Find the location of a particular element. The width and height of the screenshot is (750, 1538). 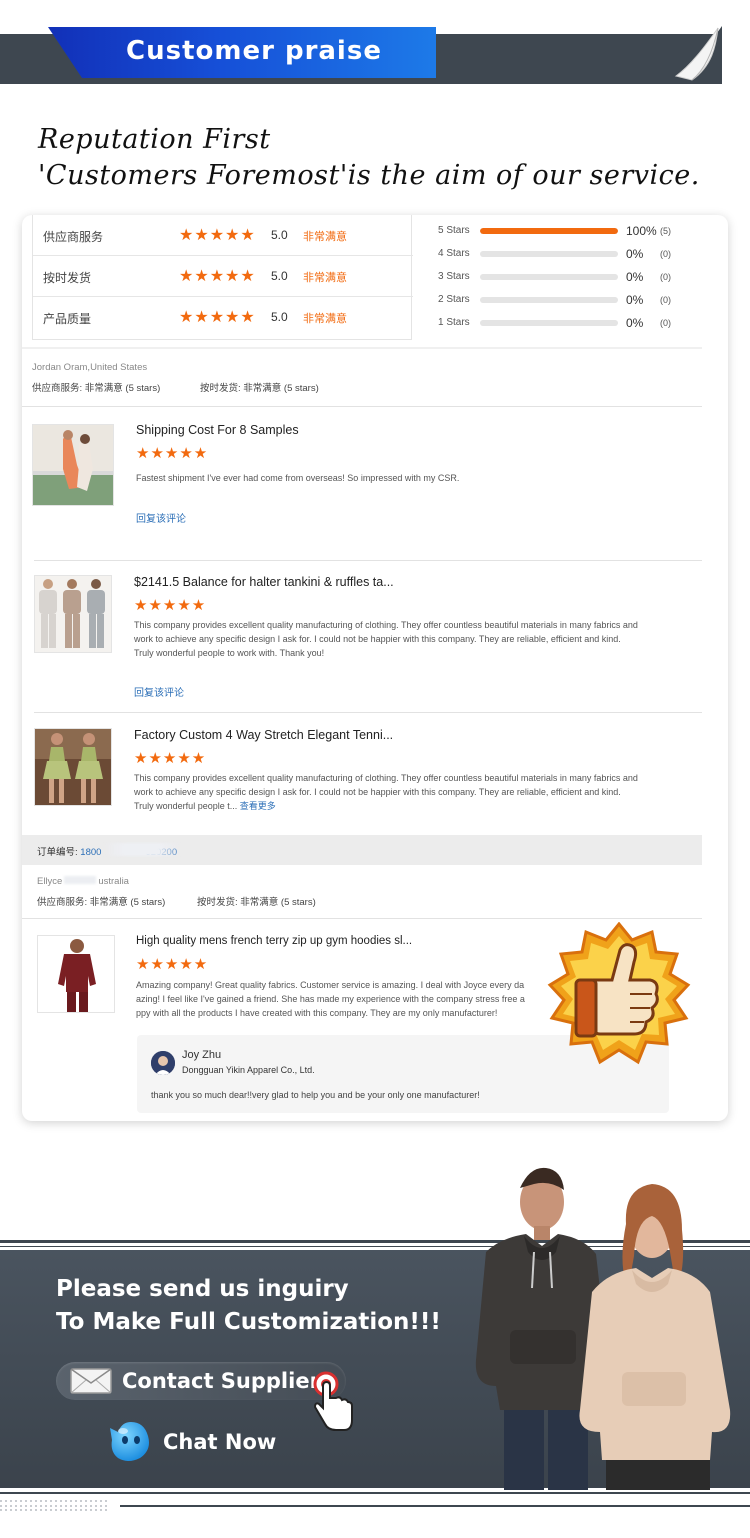

review-title: Shipping Cost For 8 Samples is located at coordinates (217, 430).